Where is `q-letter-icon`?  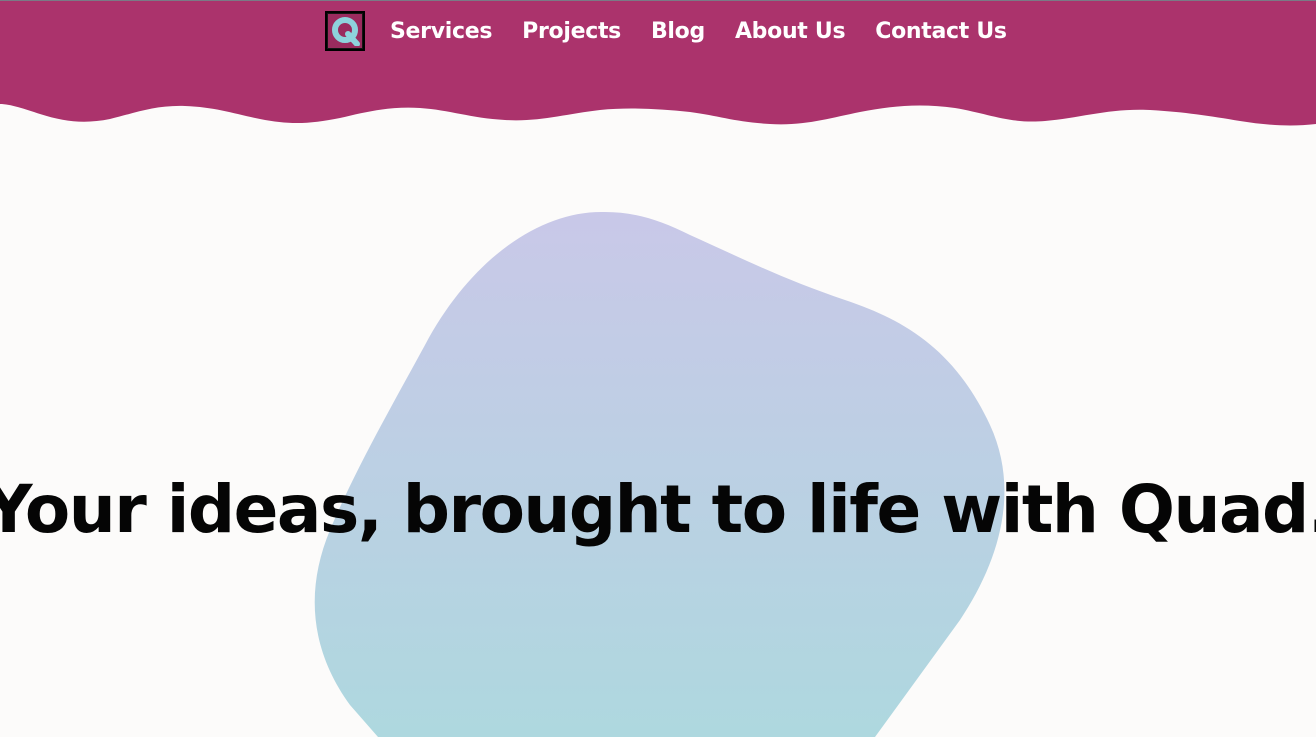
q-letter-icon is located at coordinates (346, 31).